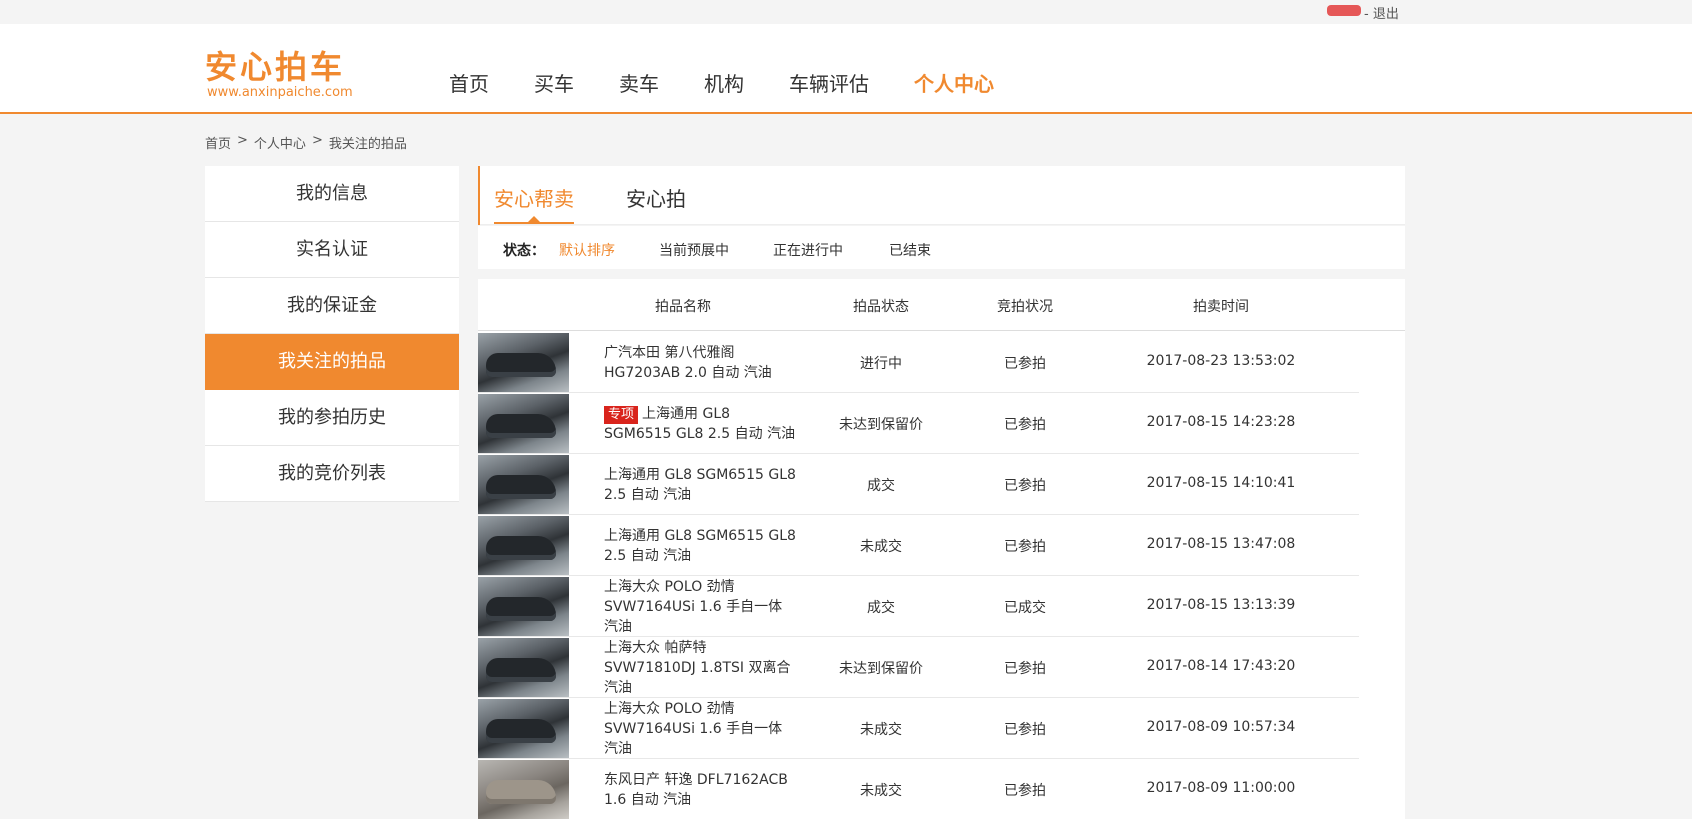 This screenshot has width=1692, height=819. Describe the element at coordinates (332, 194) in the screenshot. I see `sidebar-item-my-info: 我的信息` at that location.